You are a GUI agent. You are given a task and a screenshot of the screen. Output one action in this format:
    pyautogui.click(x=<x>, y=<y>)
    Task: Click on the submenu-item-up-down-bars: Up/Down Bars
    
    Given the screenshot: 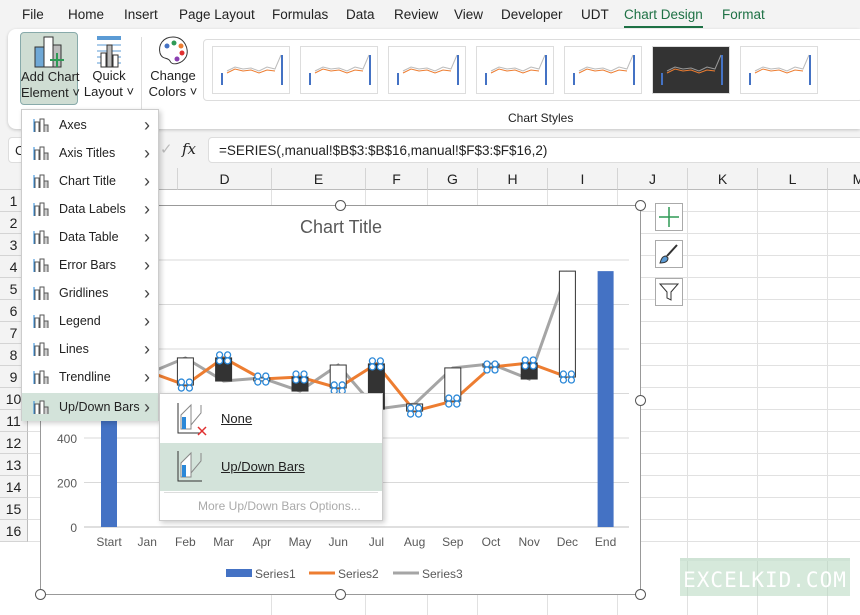 What is the action you would take?
    pyautogui.click(x=271, y=467)
    